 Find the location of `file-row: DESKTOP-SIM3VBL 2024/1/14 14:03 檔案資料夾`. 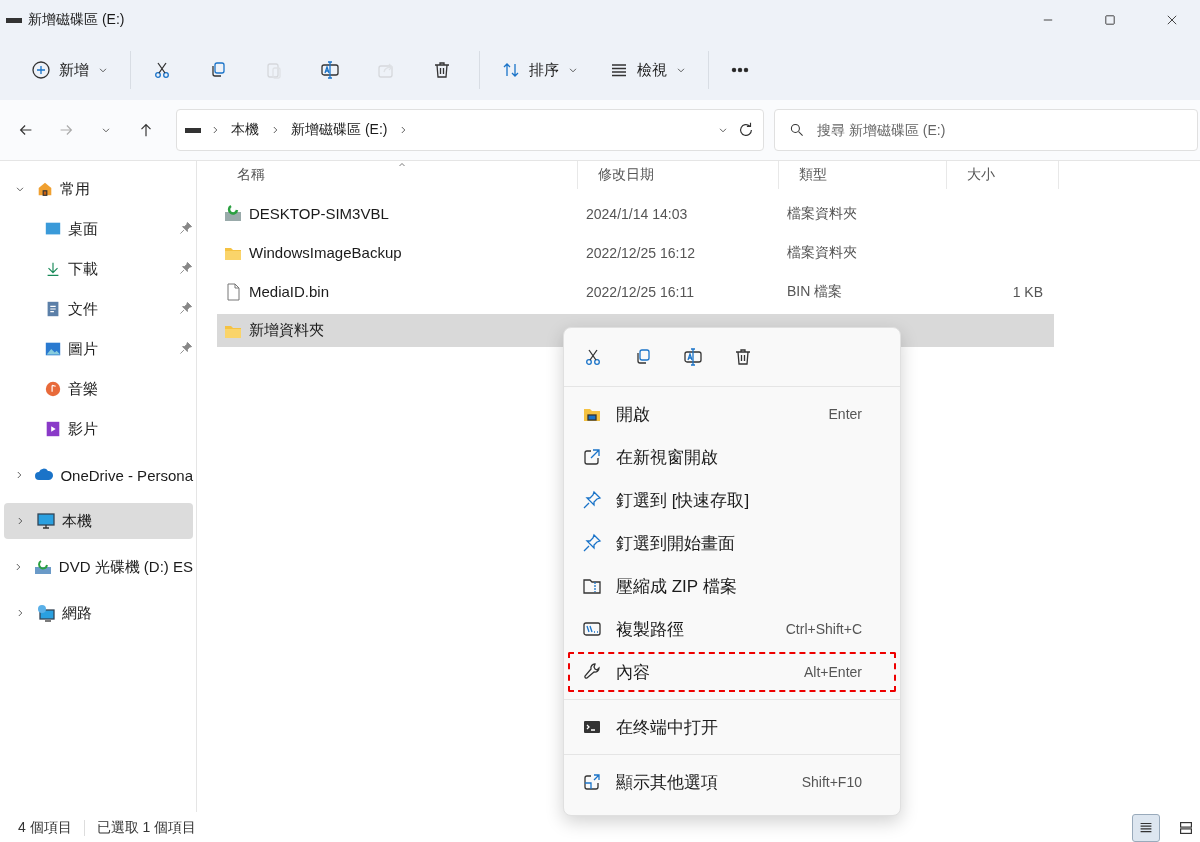

file-row: DESKTOP-SIM3VBL 2024/1/14 14:03 檔案資料夾 is located at coordinates (635, 213).